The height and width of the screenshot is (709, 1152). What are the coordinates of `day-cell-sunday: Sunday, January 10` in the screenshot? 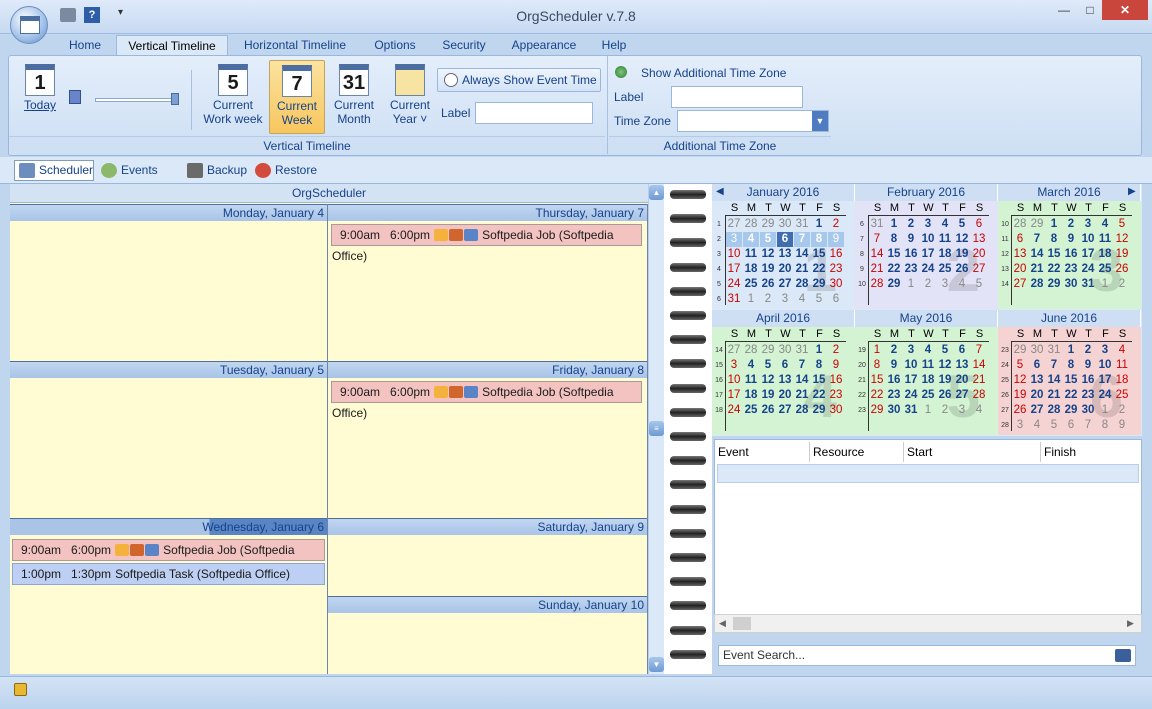 It's located at (488, 635).